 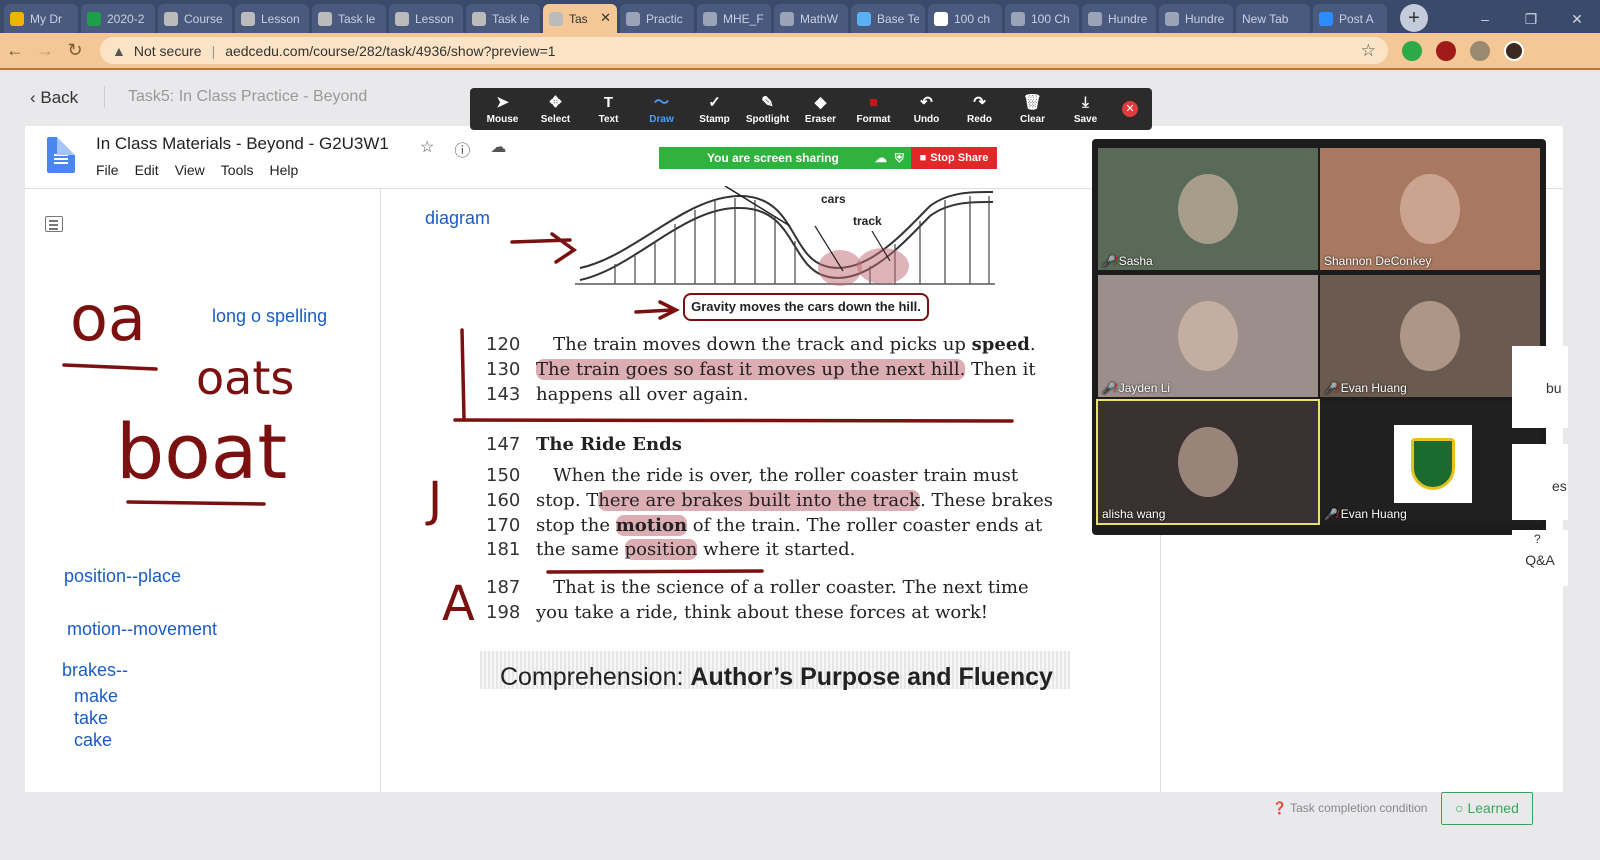 I want to click on learned-button: ○ Learned, so click(x=1487, y=808).